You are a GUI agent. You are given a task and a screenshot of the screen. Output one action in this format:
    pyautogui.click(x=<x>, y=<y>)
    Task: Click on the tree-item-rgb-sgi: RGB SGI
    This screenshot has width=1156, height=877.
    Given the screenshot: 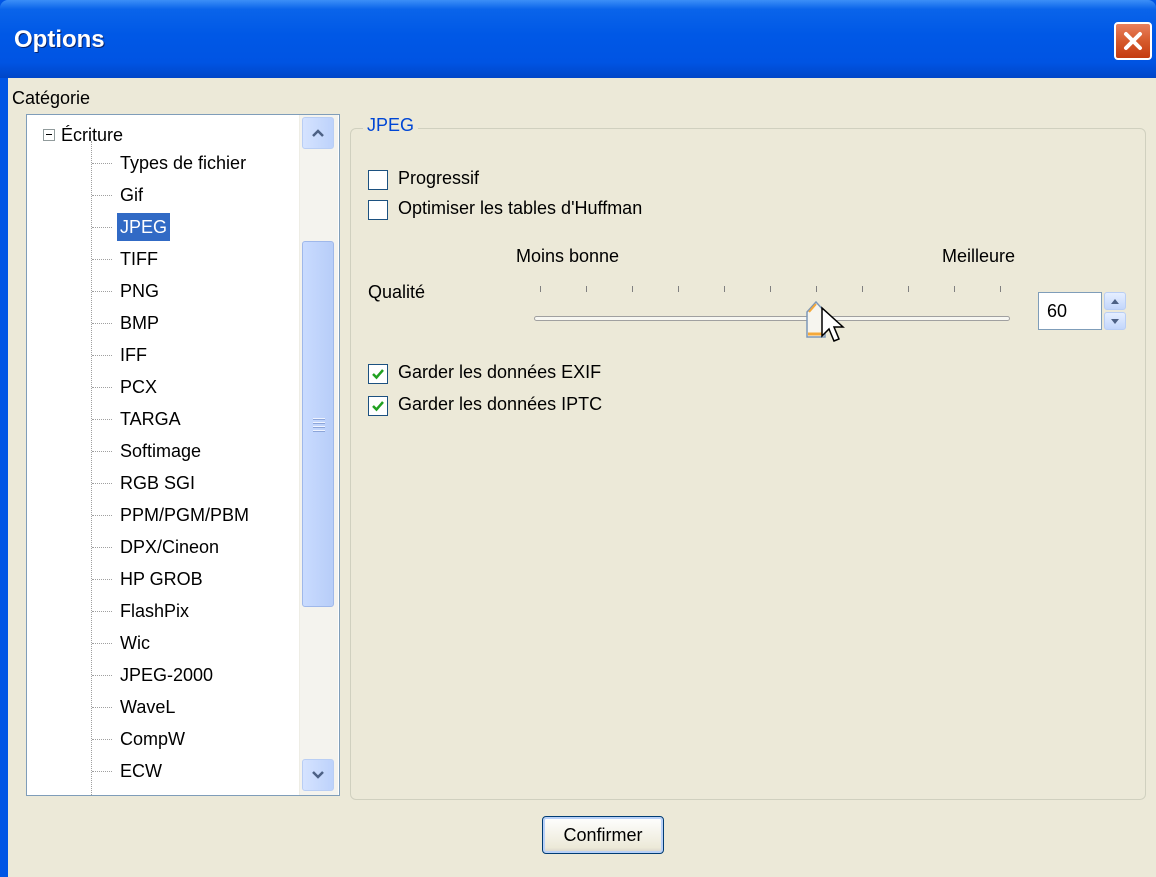 What is the action you would take?
    pyautogui.click(x=157, y=483)
    